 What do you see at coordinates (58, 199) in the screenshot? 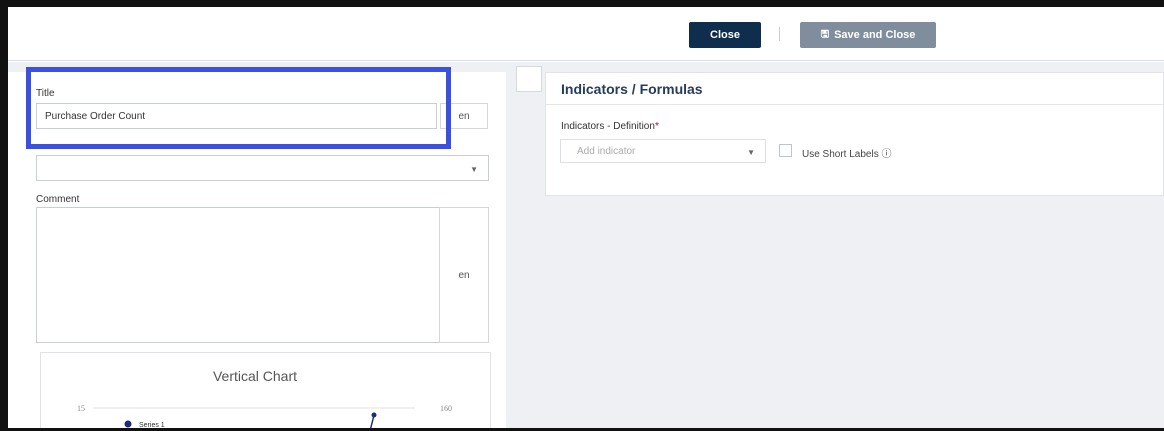
I see `comment-label: Comment` at bounding box center [58, 199].